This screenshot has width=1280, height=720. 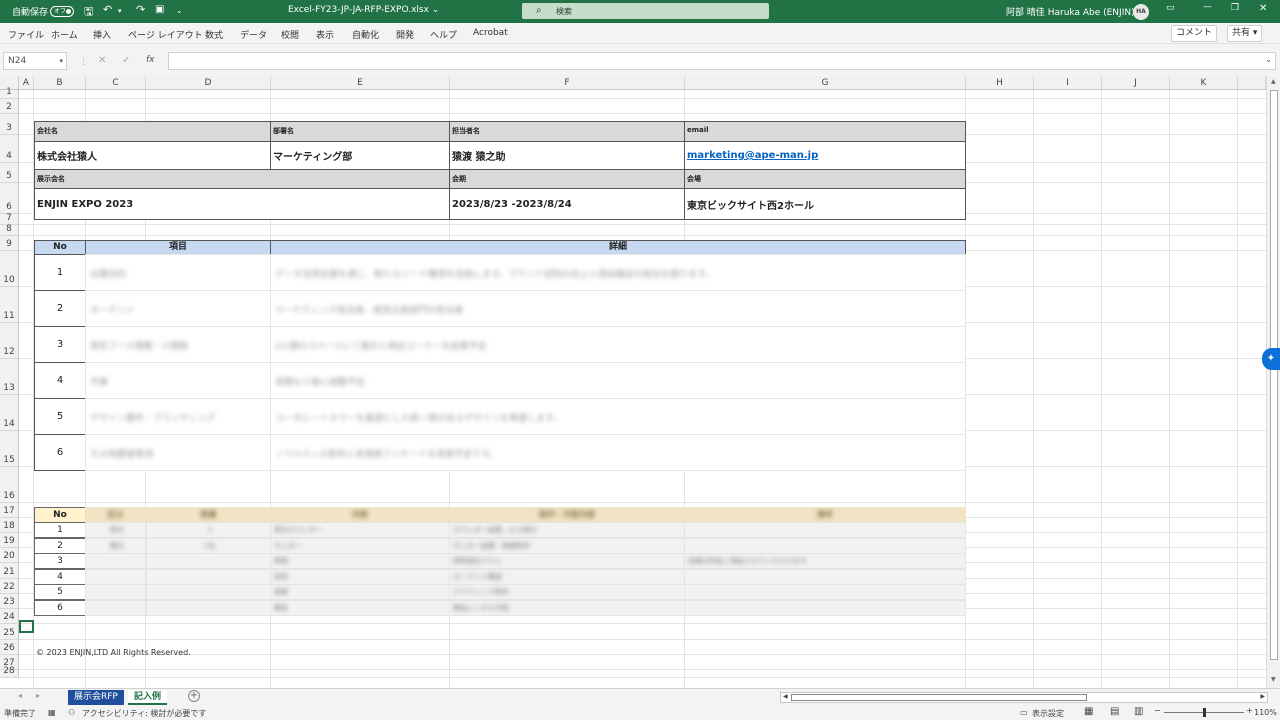 I want to click on horizontal-scroll-thumb, so click(x=939, y=697).